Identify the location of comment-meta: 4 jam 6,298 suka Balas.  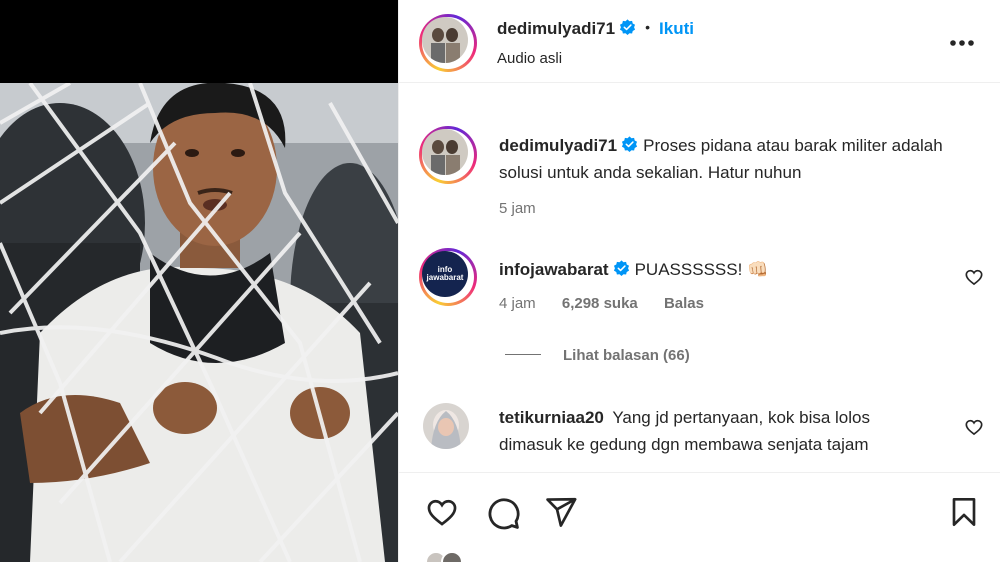
(601, 303).